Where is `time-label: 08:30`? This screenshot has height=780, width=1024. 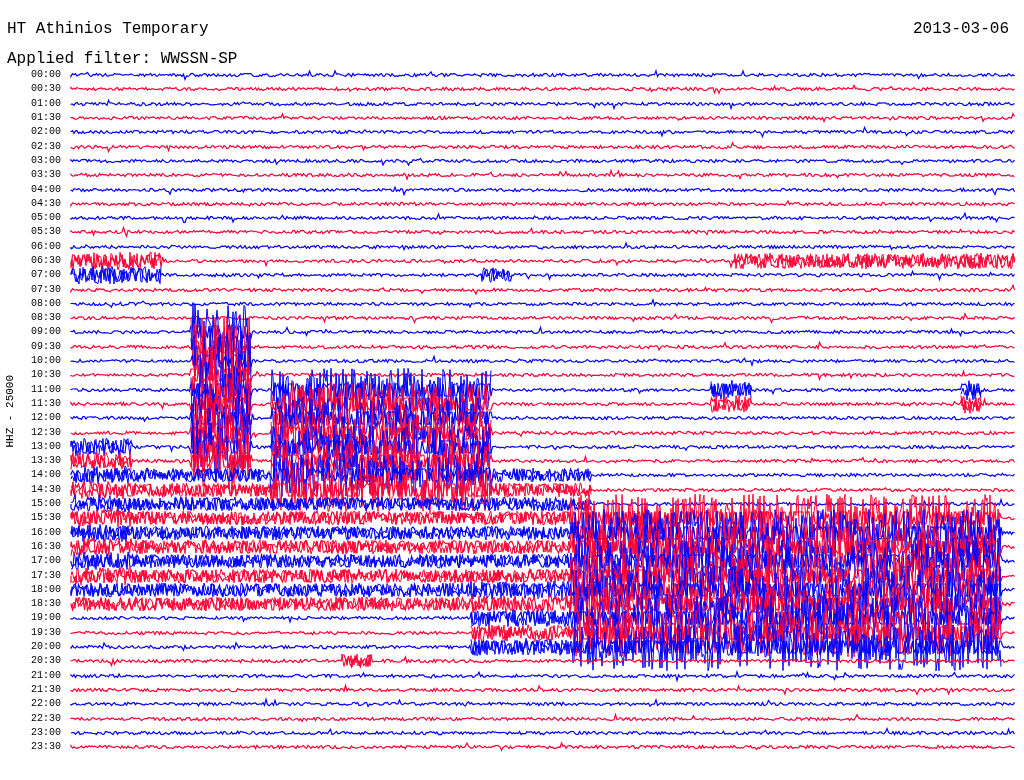 time-label: 08:30 is located at coordinates (46, 318).